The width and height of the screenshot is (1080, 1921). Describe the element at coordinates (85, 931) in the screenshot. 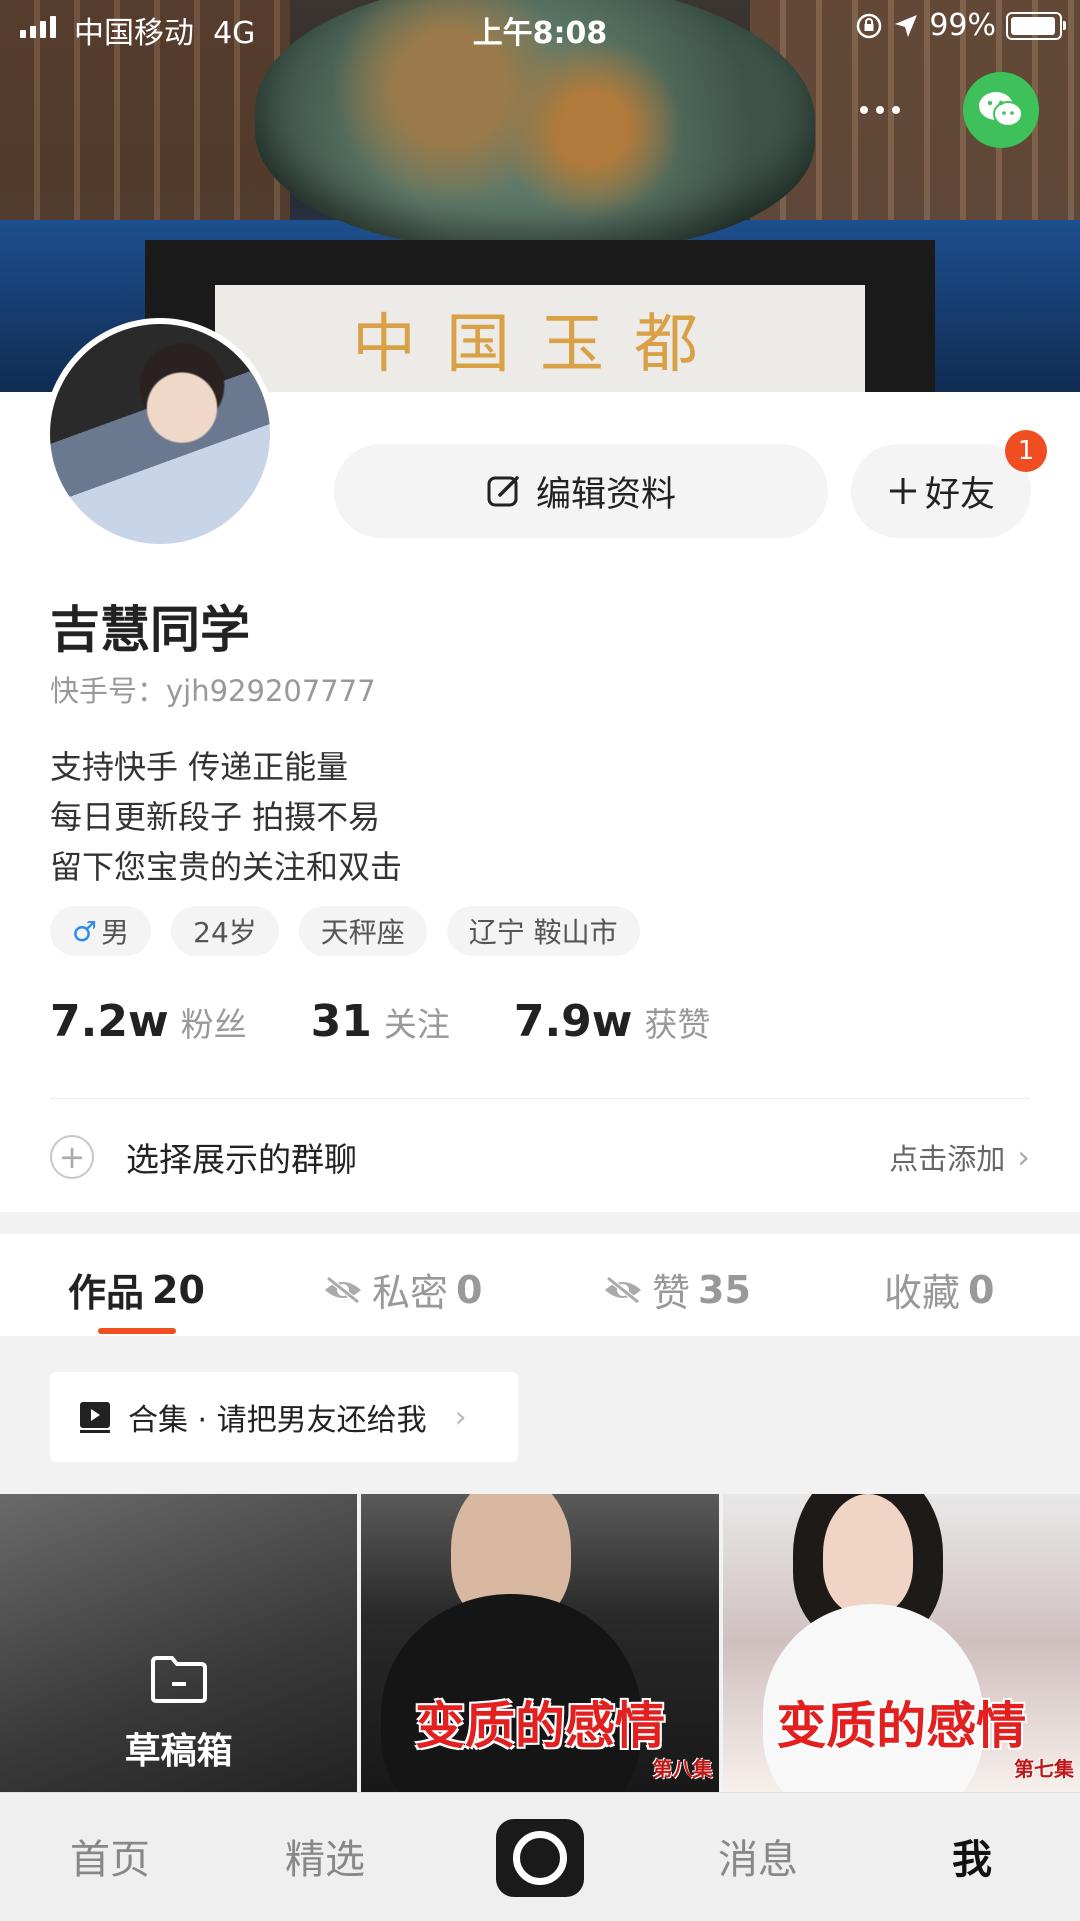

I see `male-icon: ♂` at that location.